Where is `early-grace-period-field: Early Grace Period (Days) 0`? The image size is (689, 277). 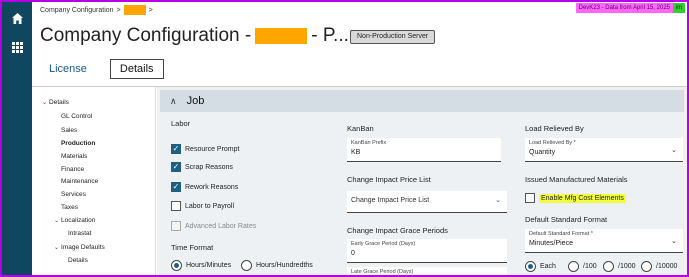 early-grace-period-field: Early Grace Period (Days) 0 is located at coordinates (427, 251).